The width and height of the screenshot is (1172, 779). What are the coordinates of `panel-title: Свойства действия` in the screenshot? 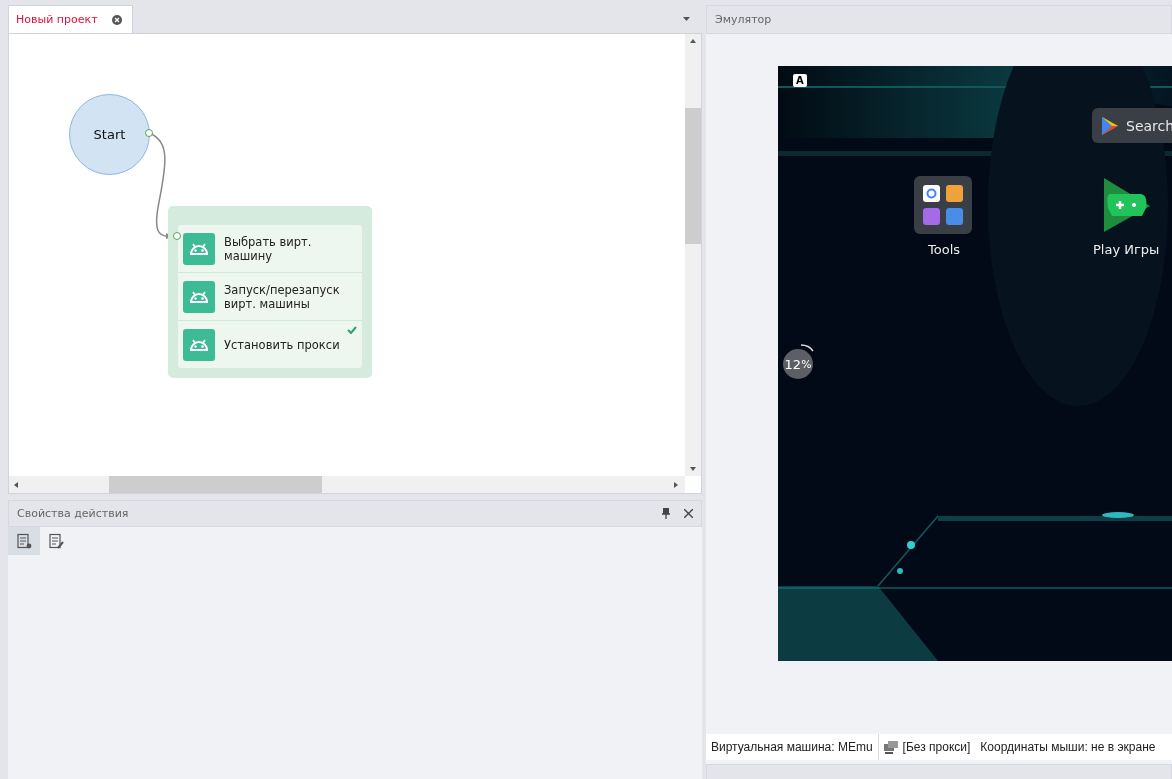 It's located at (73, 513).